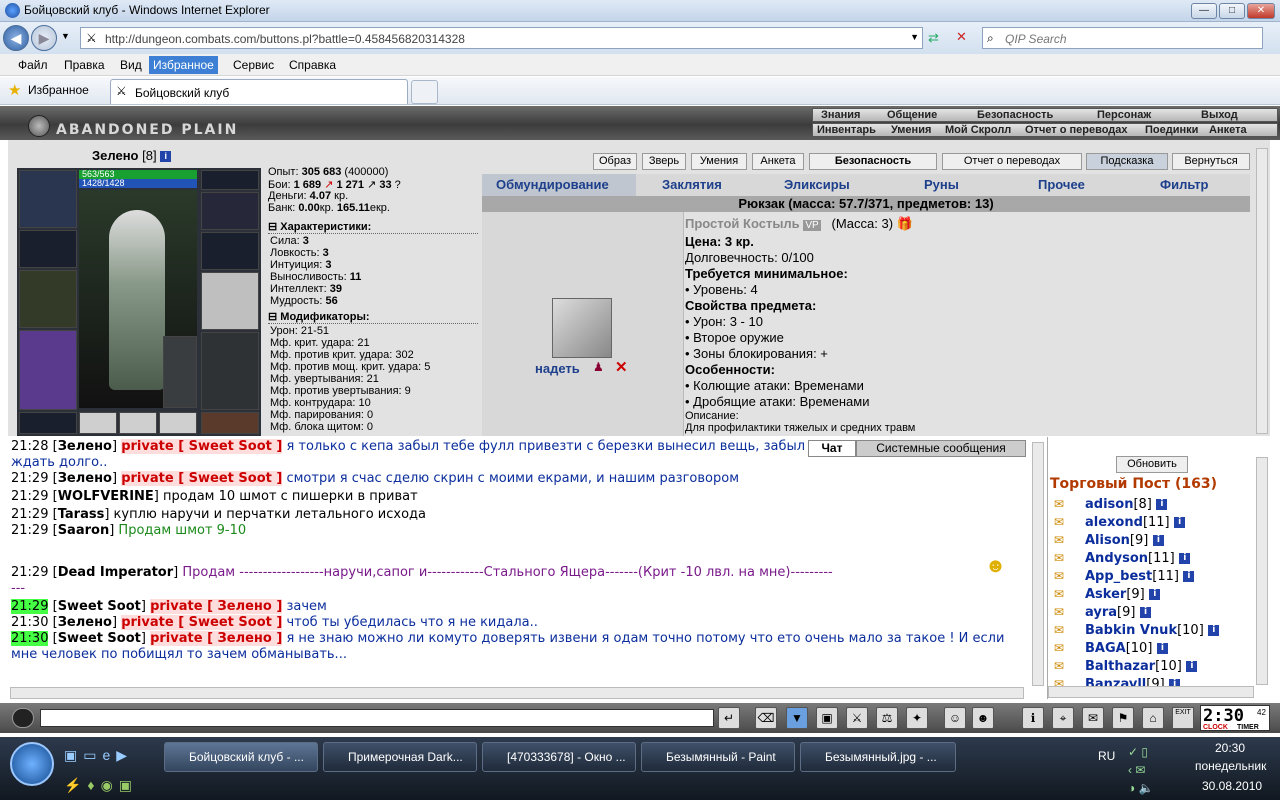 This screenshot has width=1280, height=800. What do you see at coordinates (1230, 766) in the screenshot?
I see `tray-day: понедельник` at bounding box center [1230, 766].